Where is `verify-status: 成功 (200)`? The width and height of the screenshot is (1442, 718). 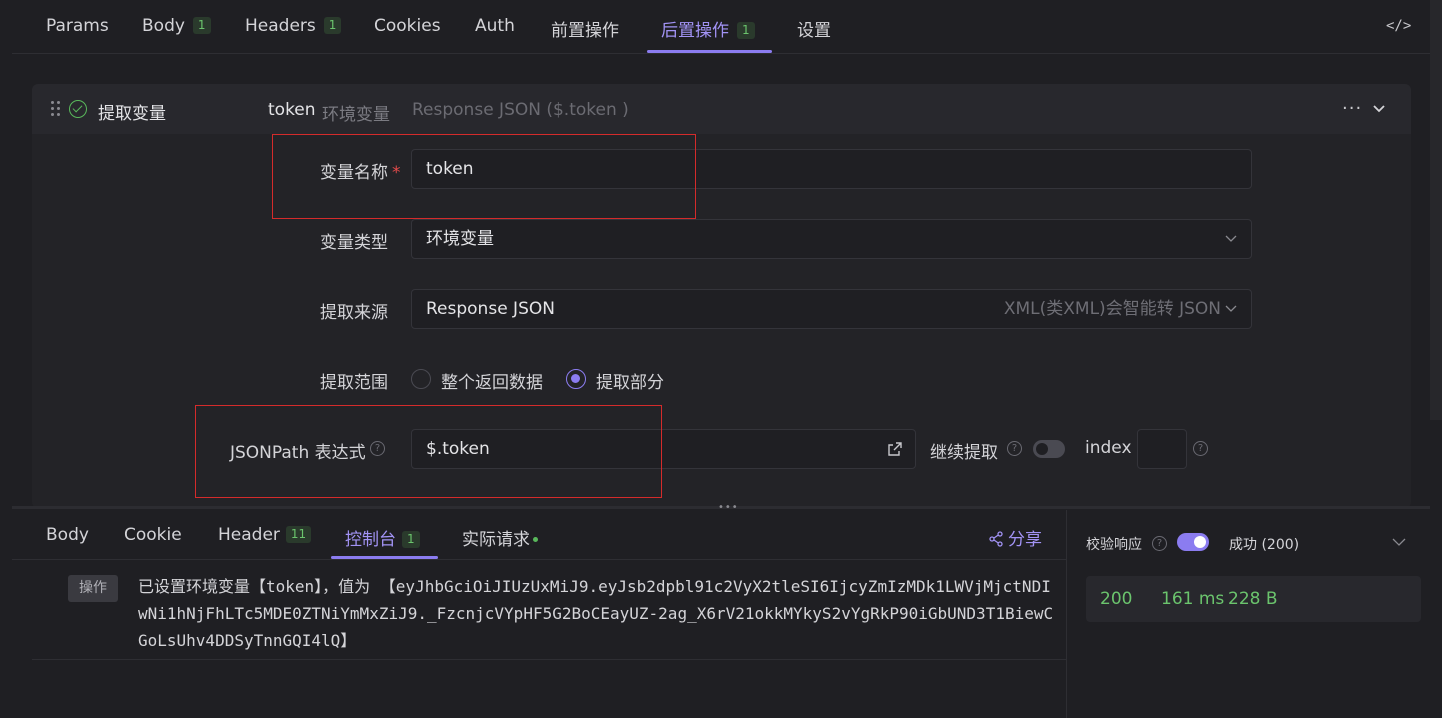
verify-status: 成功 (200) is located at coordinates (1264, 545).